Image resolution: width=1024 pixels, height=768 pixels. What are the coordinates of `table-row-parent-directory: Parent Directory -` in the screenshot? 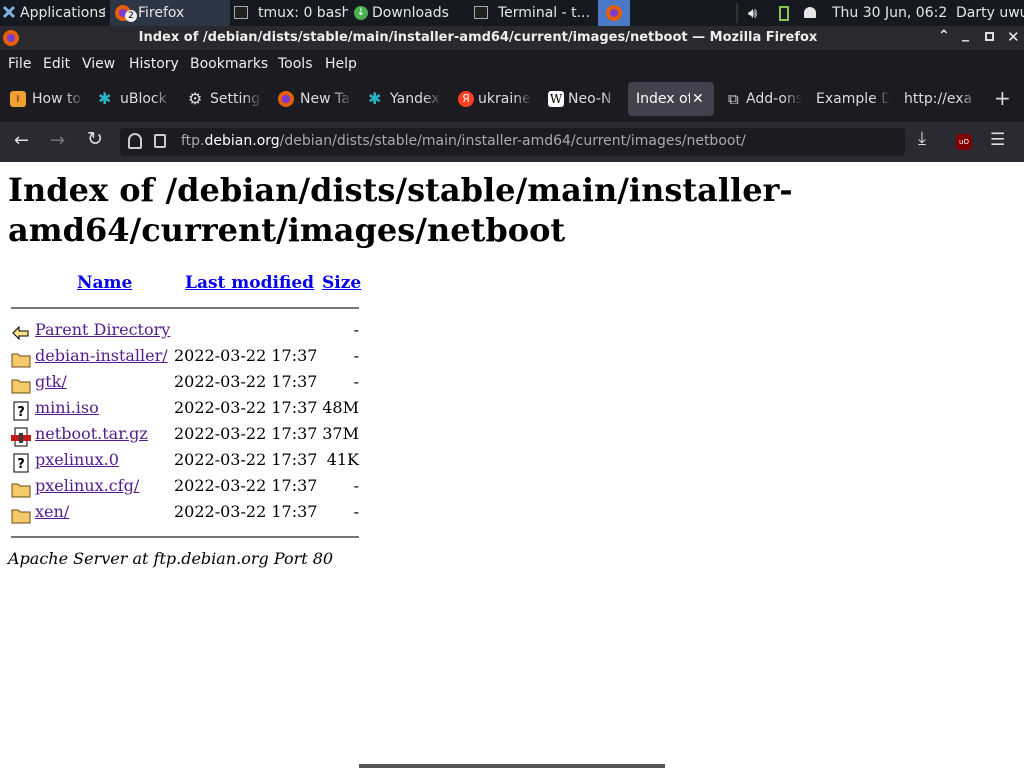 It's located at (200, 333).